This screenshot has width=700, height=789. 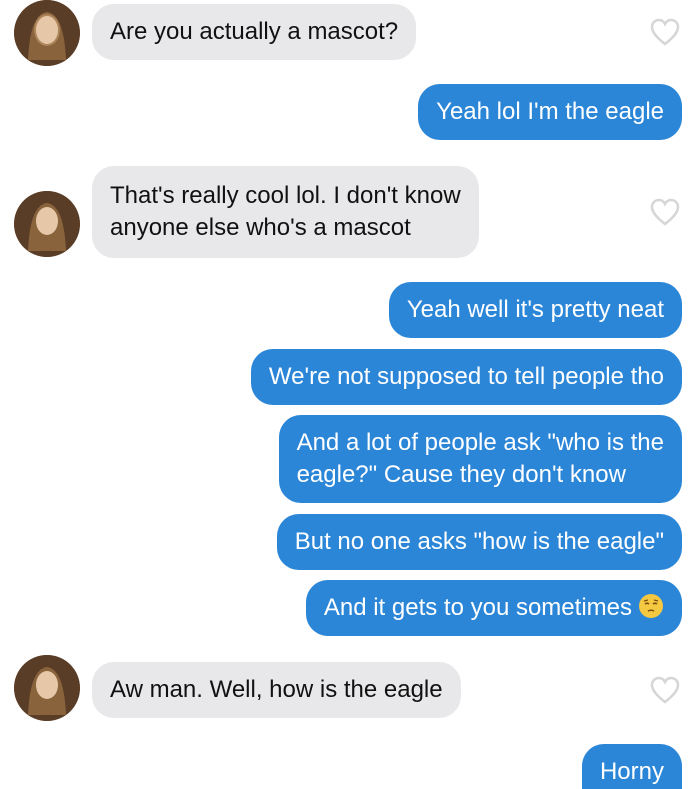 What do you see at coordinates (651, 606) in the screenshot?
I see `pensive-face-emoji-icon` at bounding box center [651, 606].